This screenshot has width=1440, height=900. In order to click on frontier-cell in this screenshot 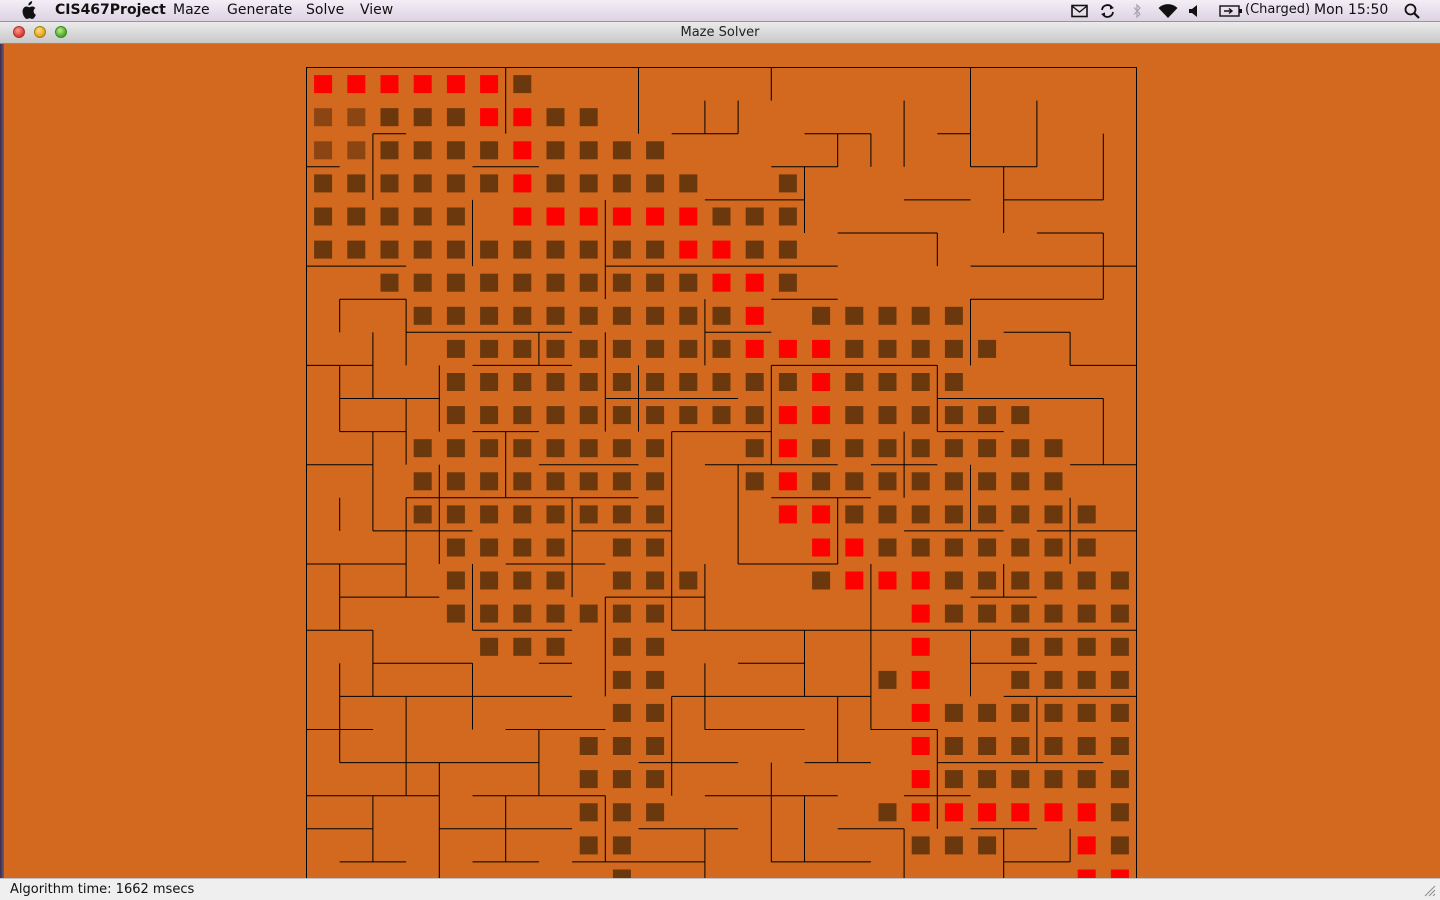, I will do `click(356, 117)`.